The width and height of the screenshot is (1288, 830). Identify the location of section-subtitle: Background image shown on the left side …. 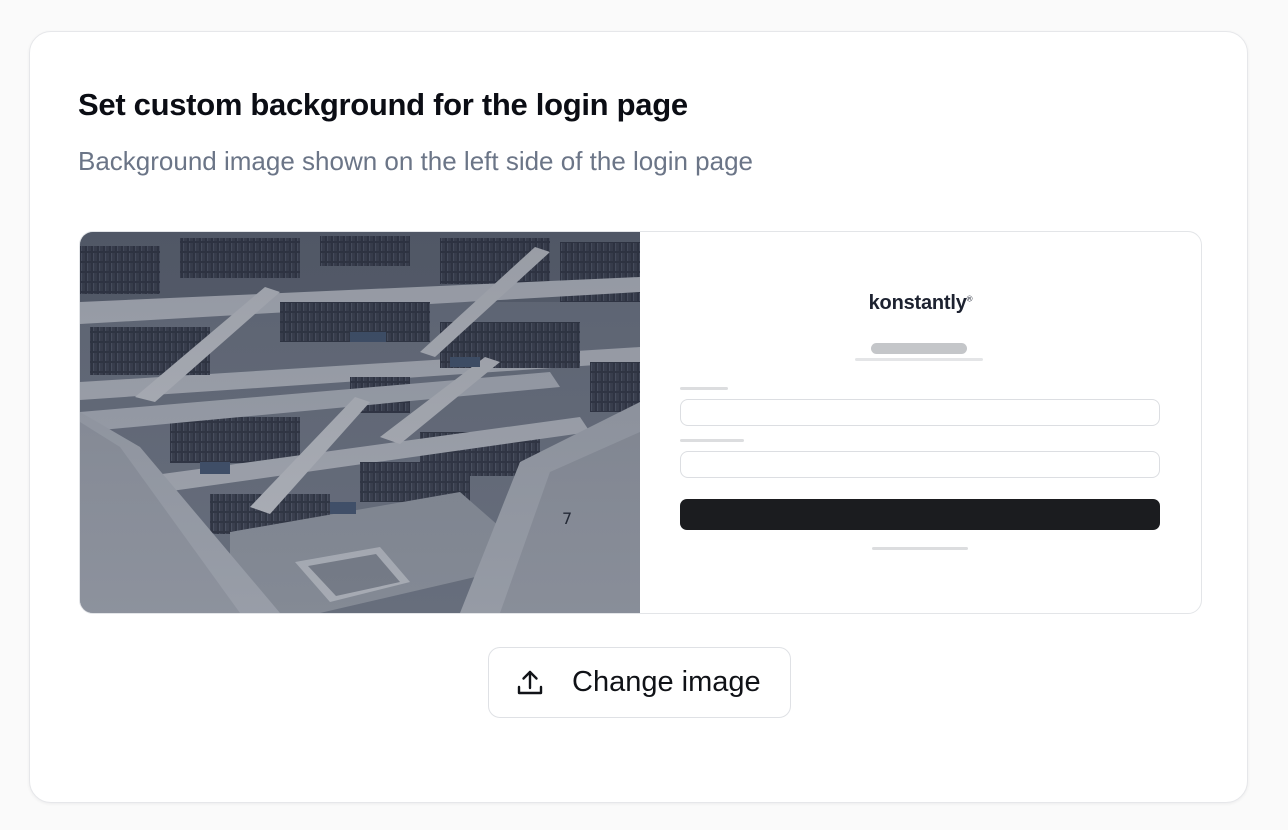
(416, 161).